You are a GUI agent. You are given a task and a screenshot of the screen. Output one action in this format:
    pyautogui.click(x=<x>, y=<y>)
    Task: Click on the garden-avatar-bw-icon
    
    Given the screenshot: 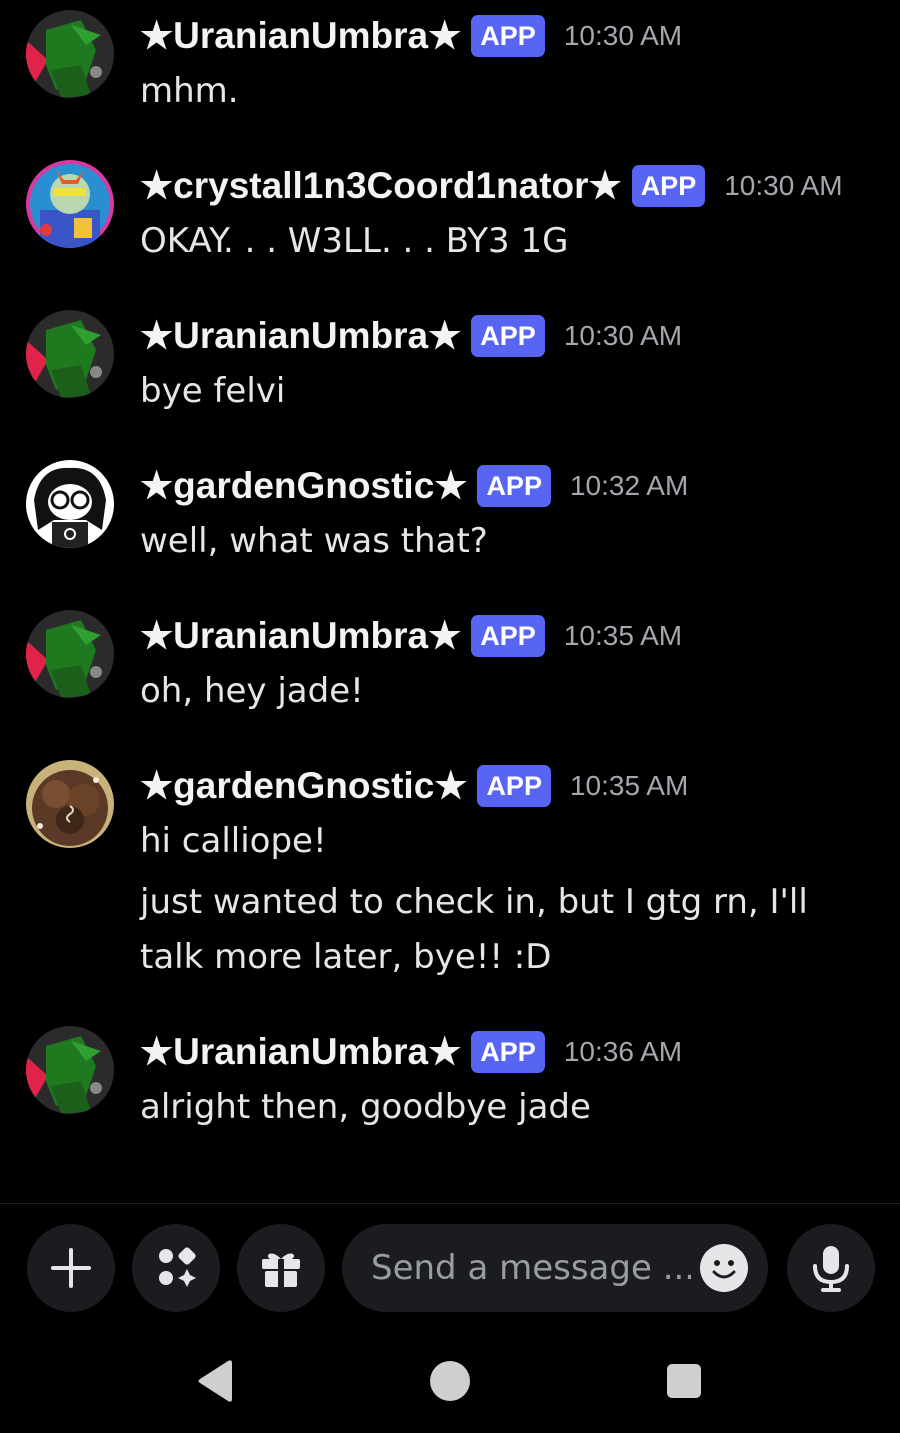 What is the action you would take?
    pyautogui.click(x=70, y=504)
    